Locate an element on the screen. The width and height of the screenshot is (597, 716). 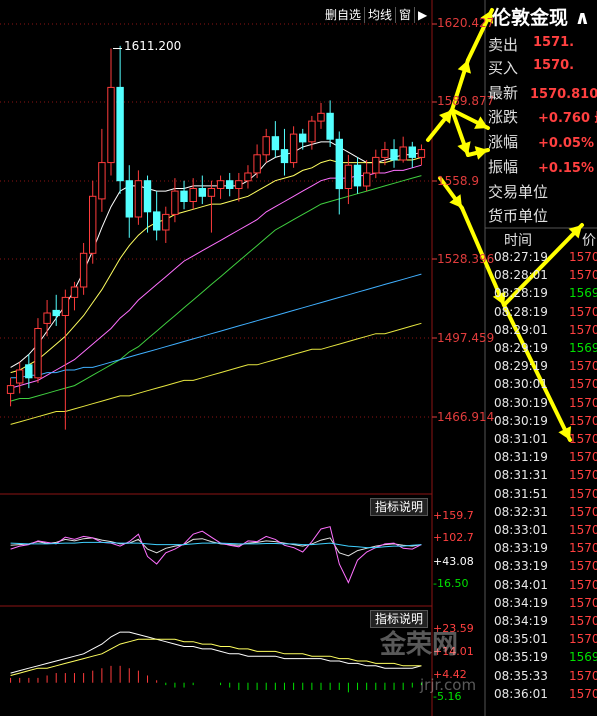
quote-label-latest: 最新 is located at coordinates (503, 93).